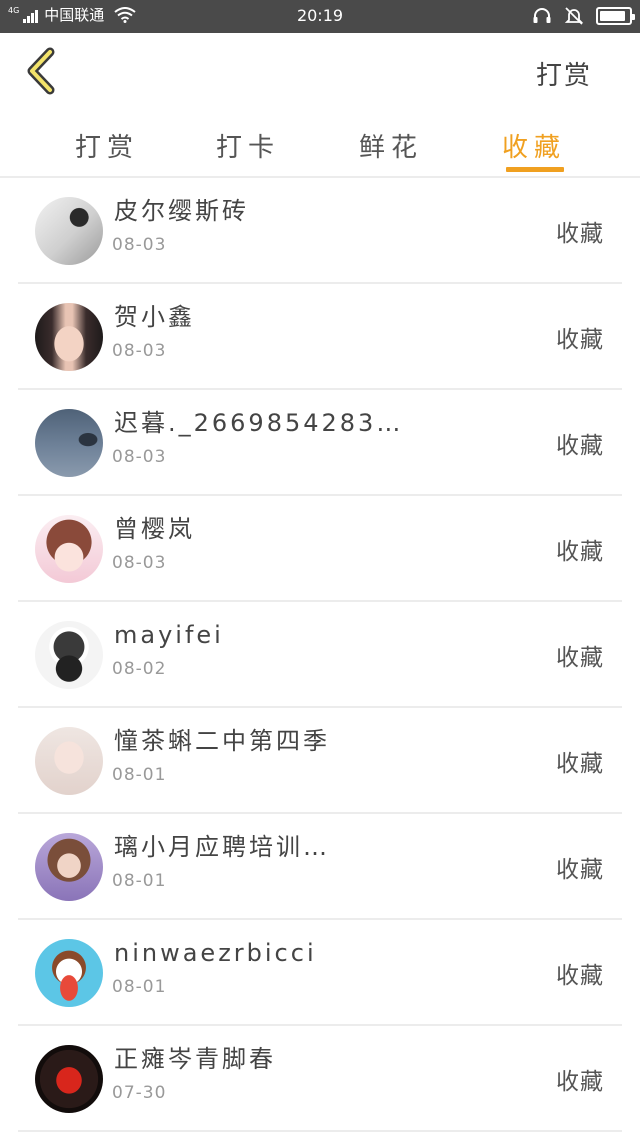 The image size is (640, 1138). Describe the element at coordinates (154, 317) in the screenshot. I see `user-name: 贺小鑫` at that location.